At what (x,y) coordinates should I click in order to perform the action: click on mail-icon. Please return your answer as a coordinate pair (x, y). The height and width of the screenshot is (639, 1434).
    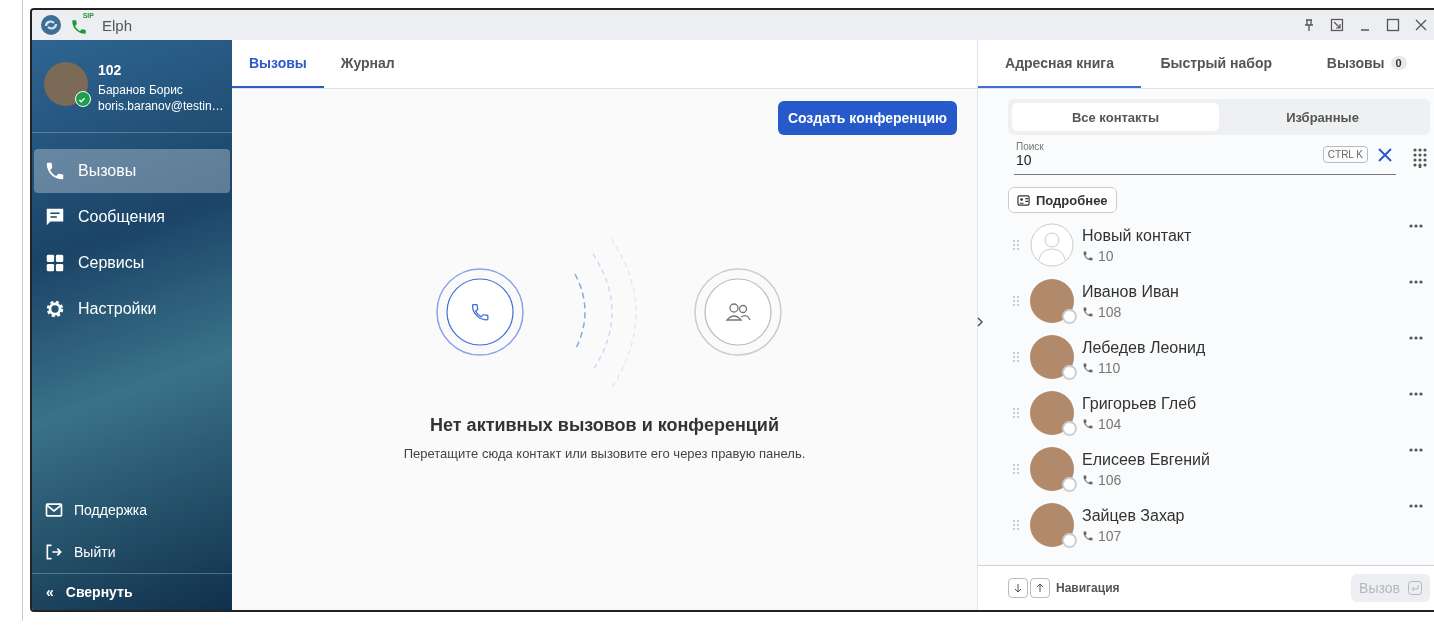
    Looking at the image, I should click on (54, 510).